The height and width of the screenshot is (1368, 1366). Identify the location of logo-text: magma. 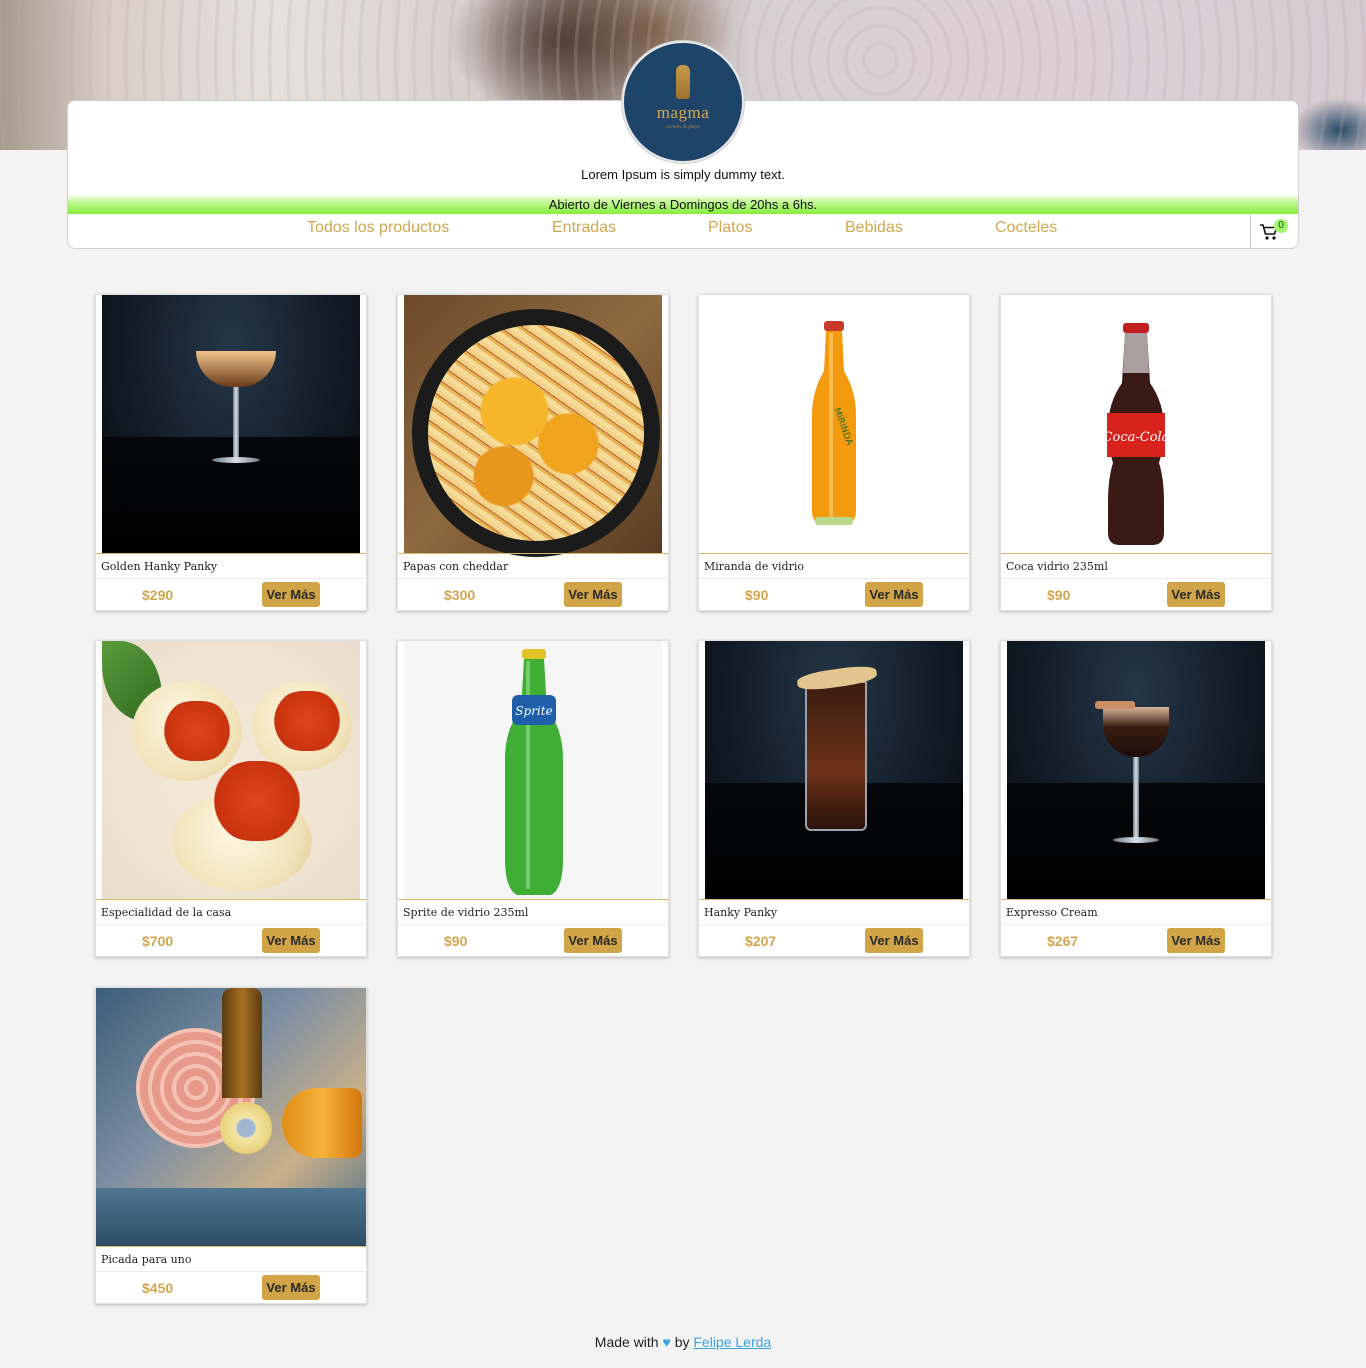
(683, 112).